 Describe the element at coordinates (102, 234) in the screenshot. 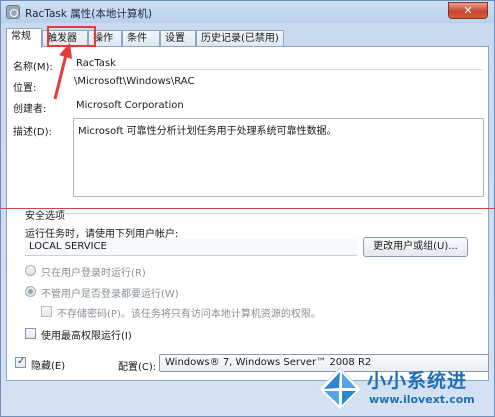

I see `run-as-label: 运行任务时，请使用下列用户帐户:` at that location.